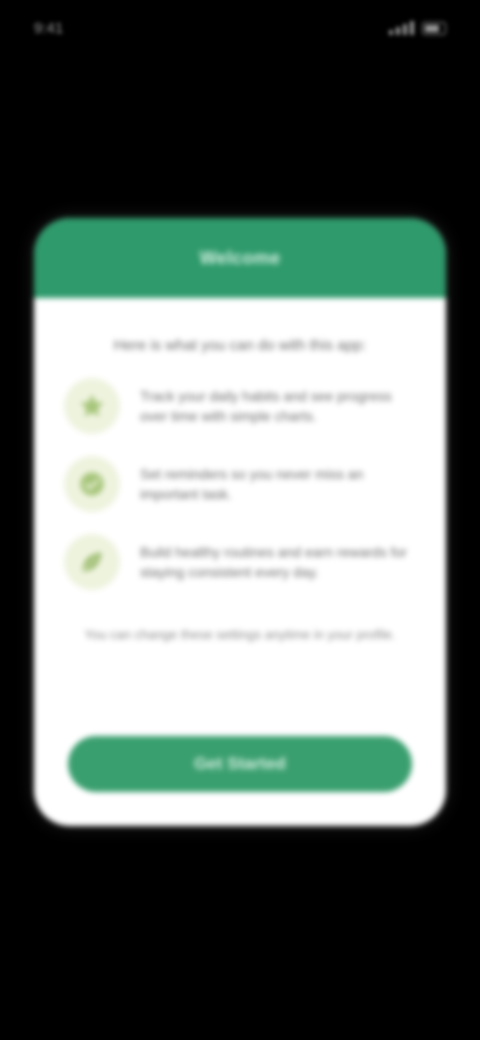  I want to click on battery-icon, so click(434, 28).